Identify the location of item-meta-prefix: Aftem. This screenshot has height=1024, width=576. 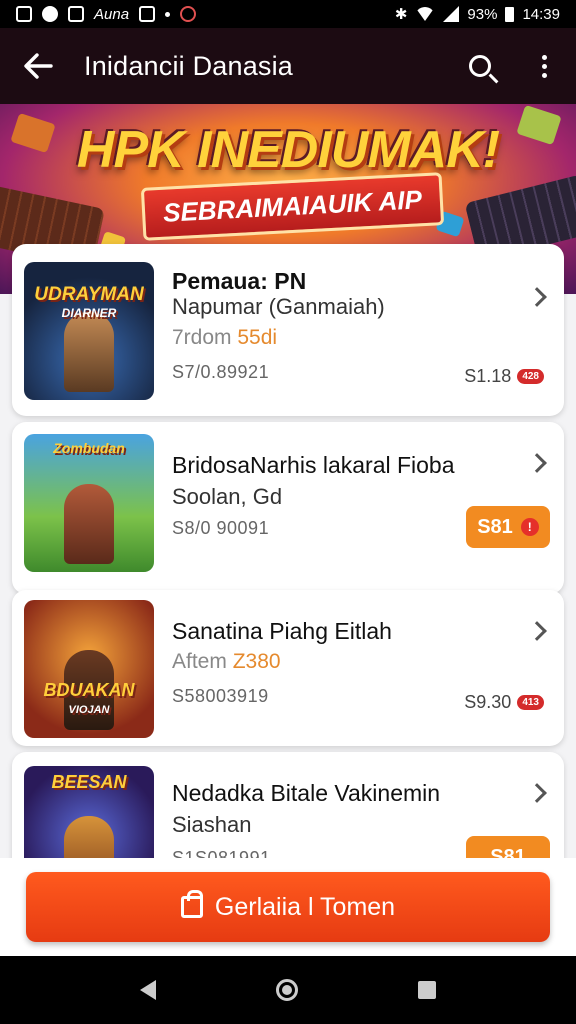
(199, 661).